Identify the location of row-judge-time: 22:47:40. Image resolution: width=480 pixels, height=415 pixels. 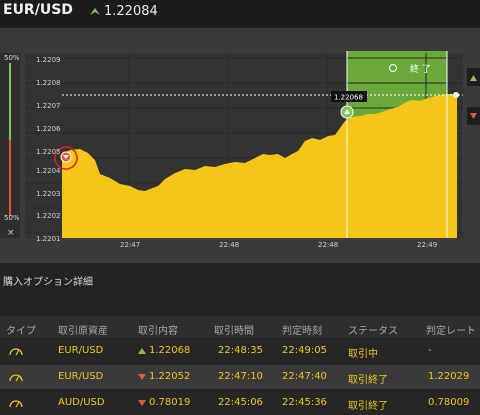
(304, 376).